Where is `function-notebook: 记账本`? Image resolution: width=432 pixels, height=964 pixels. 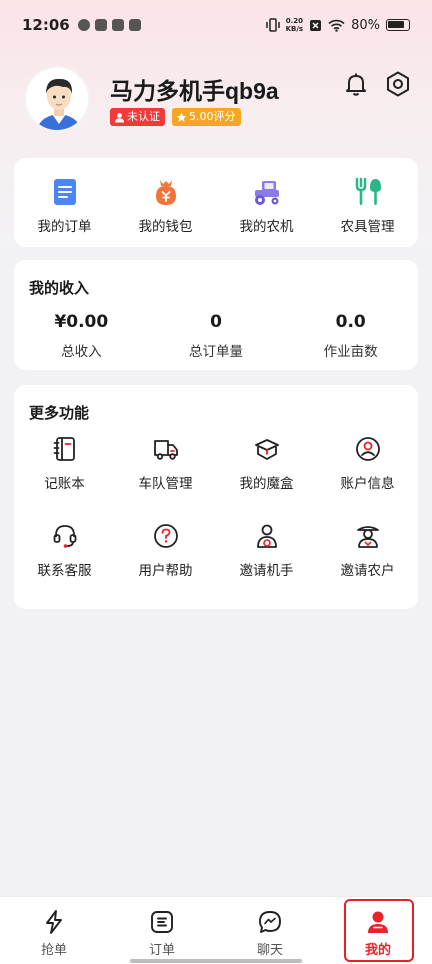 function-notebook: 记账本 is located at coordinates (64, 463).